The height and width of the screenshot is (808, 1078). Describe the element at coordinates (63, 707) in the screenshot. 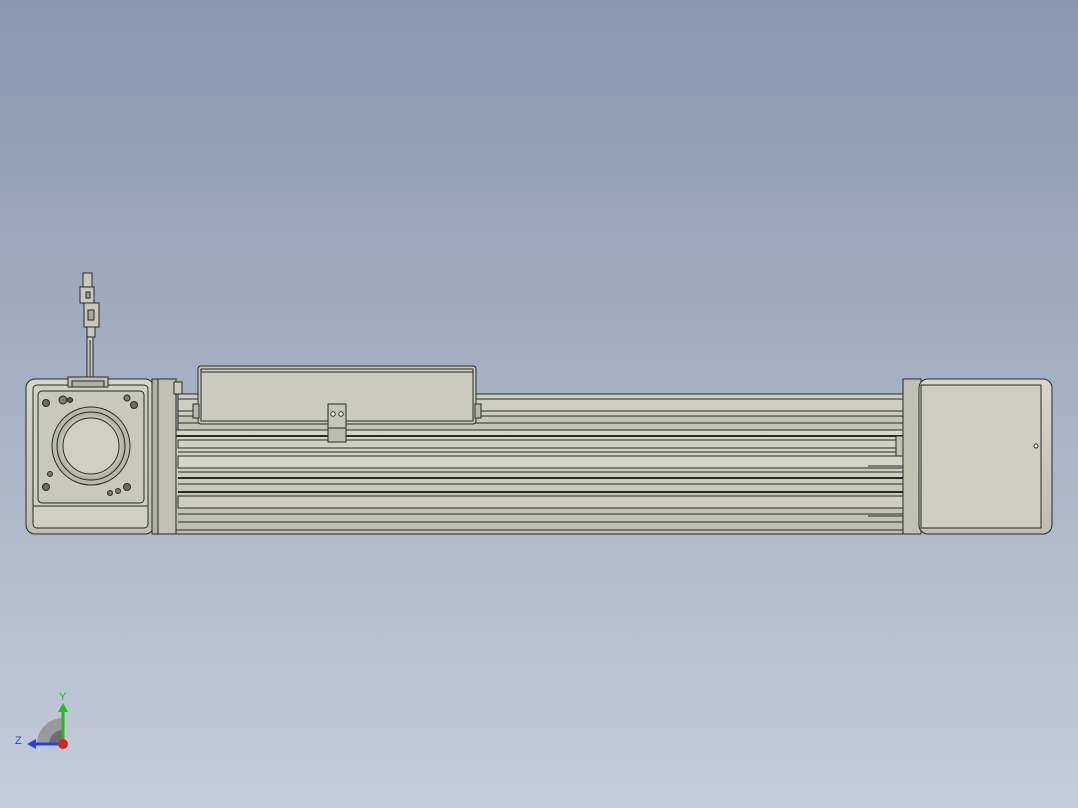

I see `y-axis-arrowhead` at that location.